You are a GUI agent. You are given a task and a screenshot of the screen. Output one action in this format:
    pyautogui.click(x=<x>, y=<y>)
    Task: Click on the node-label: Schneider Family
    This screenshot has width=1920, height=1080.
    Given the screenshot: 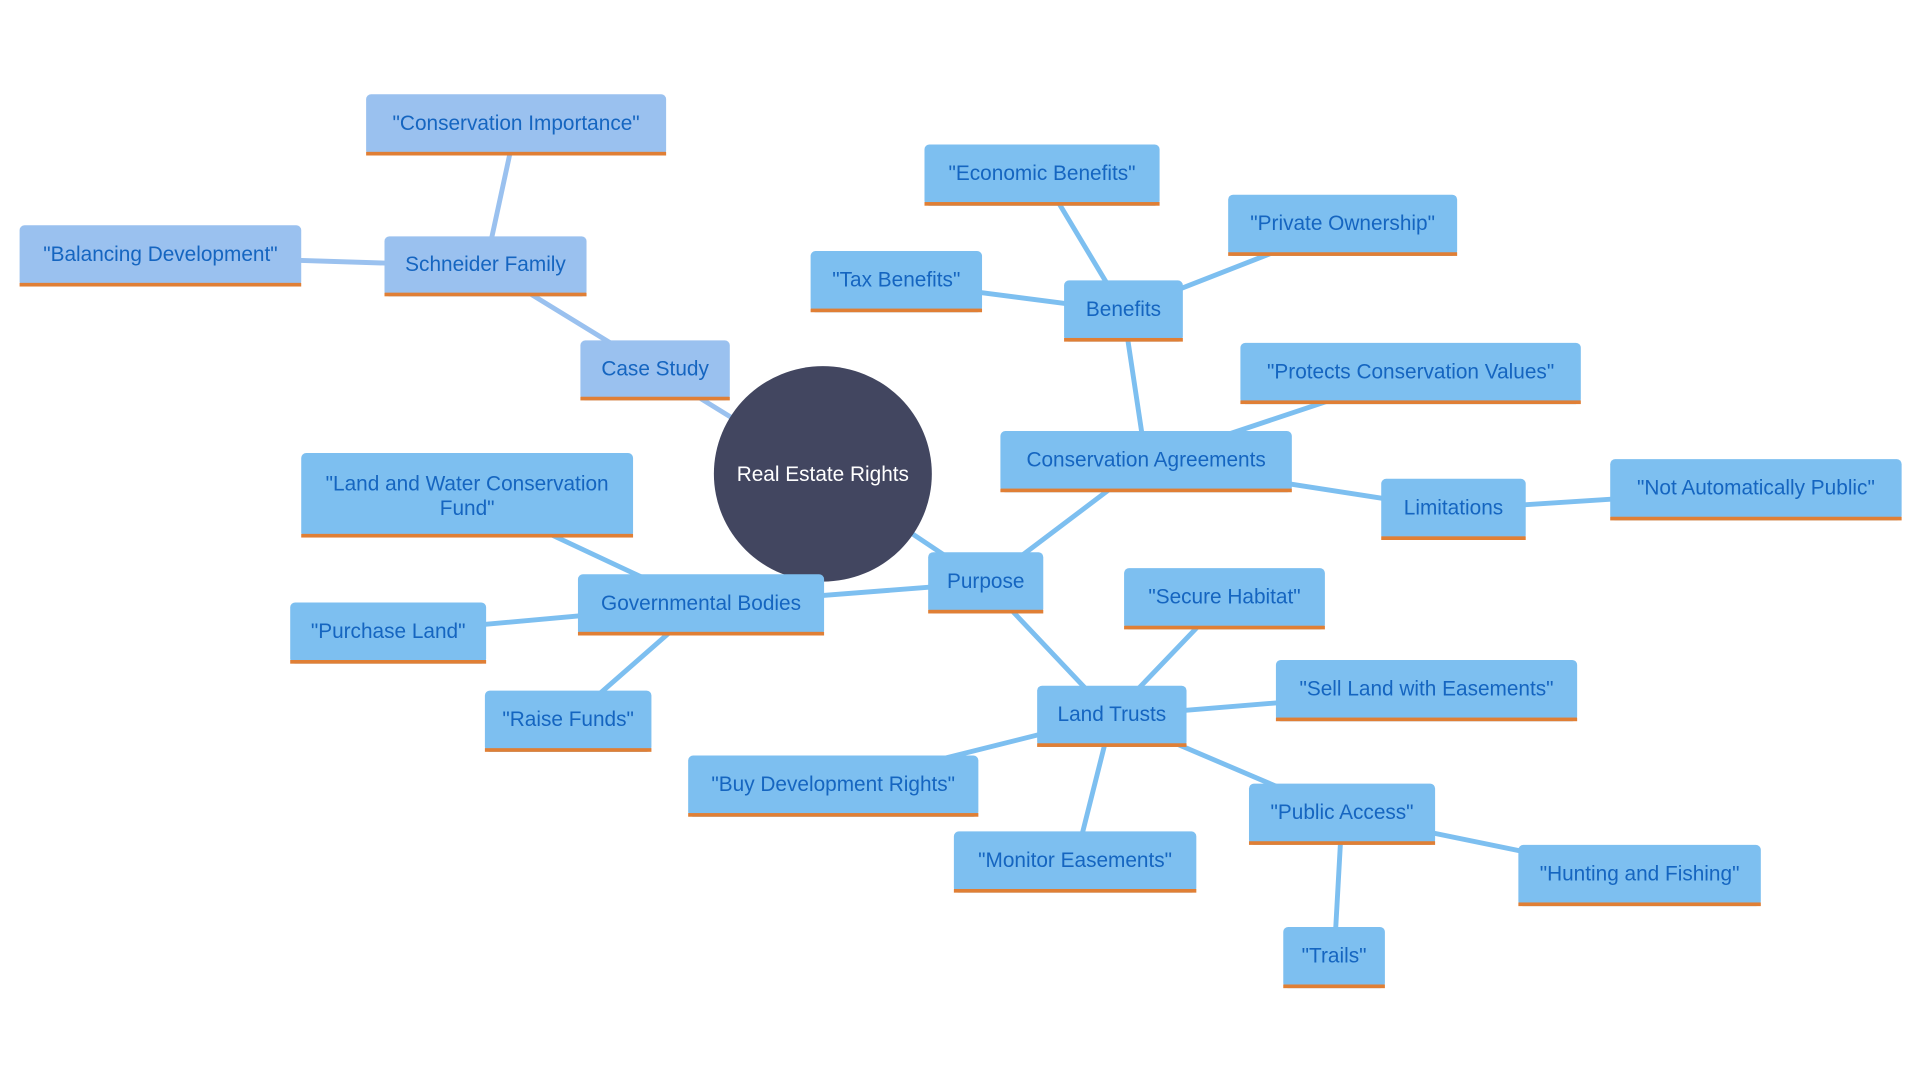 What is the action you would take?
    pyautogui.click(x=485, y=264)
    